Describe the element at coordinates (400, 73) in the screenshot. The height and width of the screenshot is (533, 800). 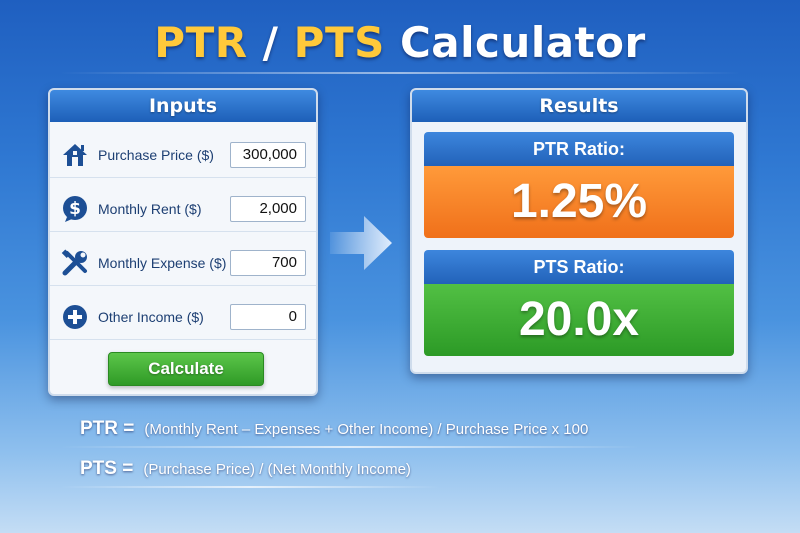
I see `title-divider` at that location.